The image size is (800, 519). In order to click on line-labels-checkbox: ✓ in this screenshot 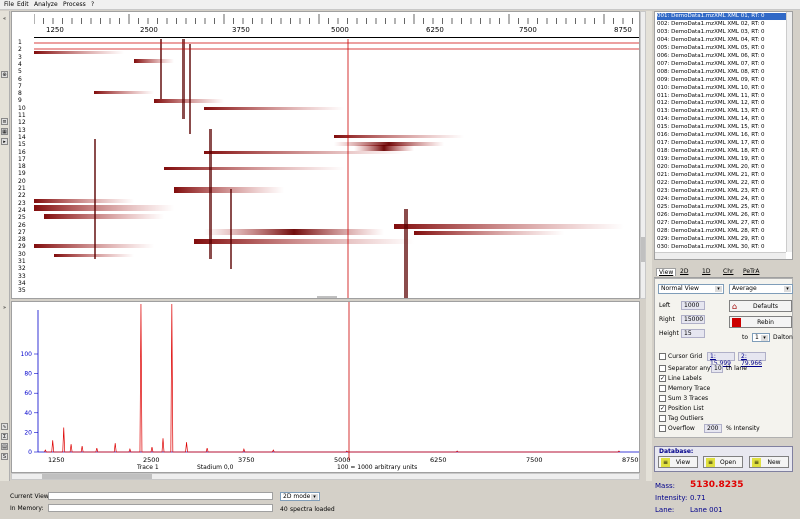, I will do `click(662, 378)`.